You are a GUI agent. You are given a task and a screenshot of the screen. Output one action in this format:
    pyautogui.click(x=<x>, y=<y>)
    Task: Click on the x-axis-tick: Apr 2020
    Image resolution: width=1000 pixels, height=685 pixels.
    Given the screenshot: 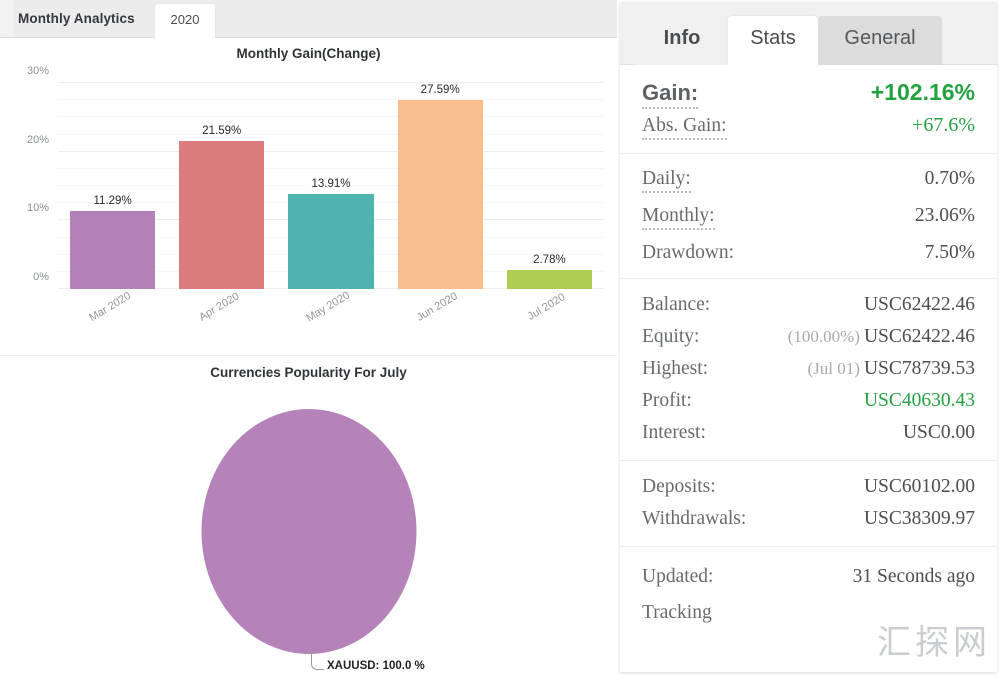 What is the action you would take?
    pyautogui.click(x=219, y=307)
    